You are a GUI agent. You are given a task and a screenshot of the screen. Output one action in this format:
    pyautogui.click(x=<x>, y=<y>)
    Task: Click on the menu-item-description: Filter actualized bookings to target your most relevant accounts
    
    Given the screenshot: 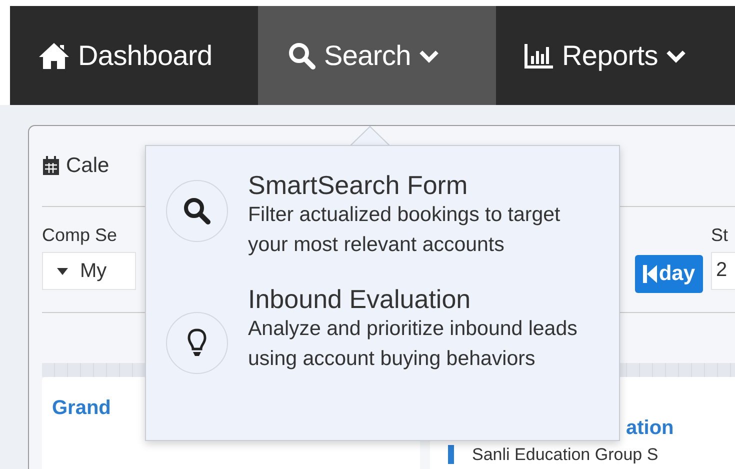 What is the action you would take?
    pyautogui.click(x=405, y=230)
    